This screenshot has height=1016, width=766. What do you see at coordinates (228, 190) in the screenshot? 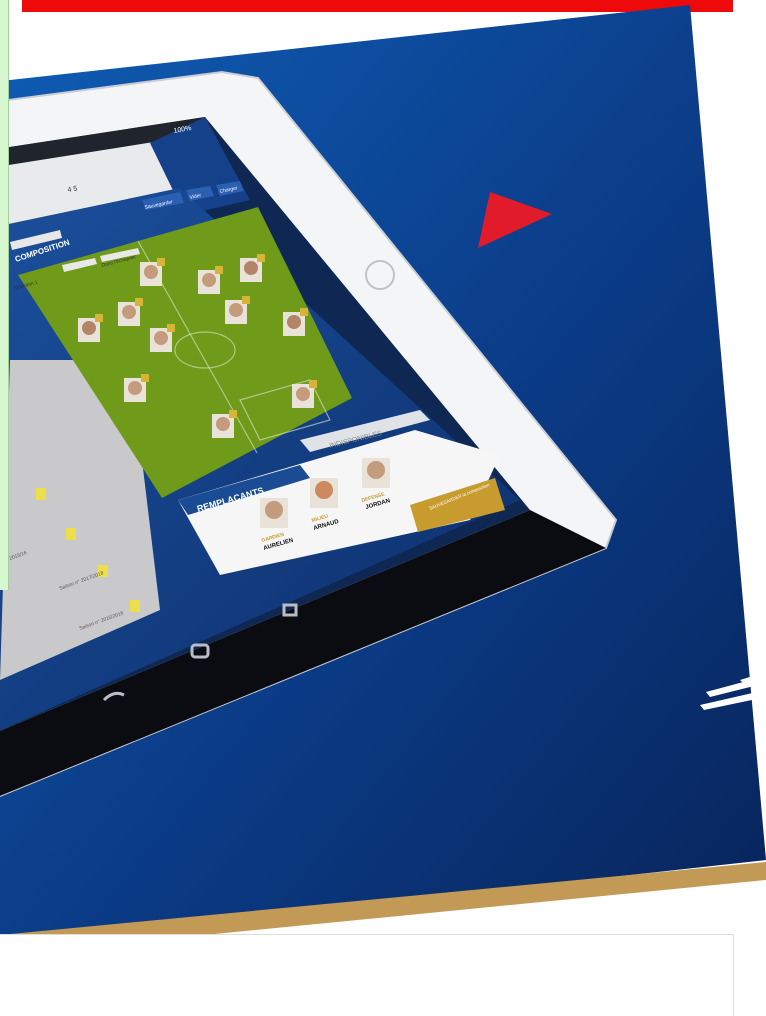
I see `toolbar-button-load: Charger` at bounding box center [228, 190].